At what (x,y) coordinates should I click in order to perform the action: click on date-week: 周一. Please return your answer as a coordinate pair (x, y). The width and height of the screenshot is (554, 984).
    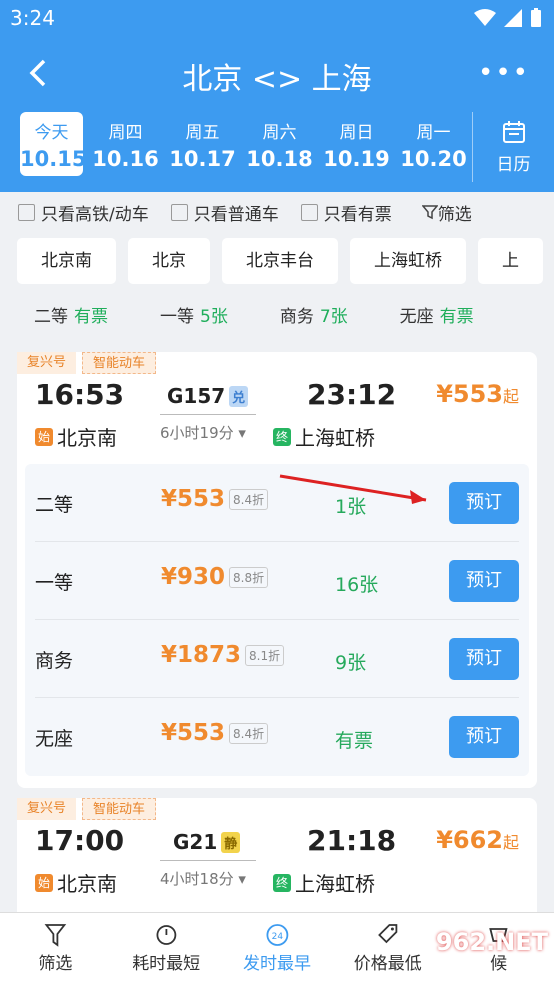
    Looking at the image, I should click on (433, 133).